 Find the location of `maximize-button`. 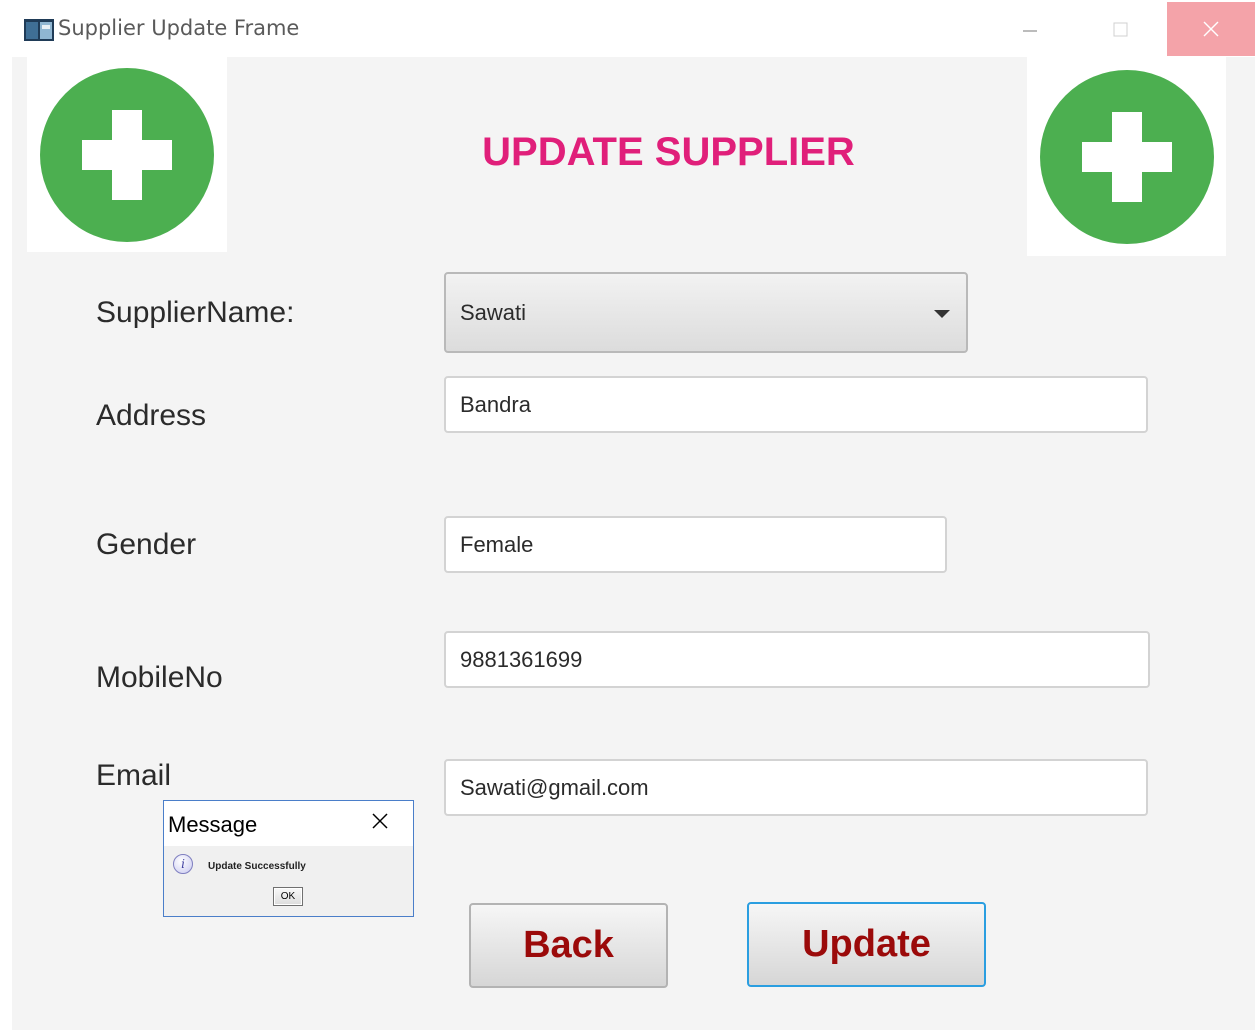

maximize-button is located at coordinates (1120, 29).